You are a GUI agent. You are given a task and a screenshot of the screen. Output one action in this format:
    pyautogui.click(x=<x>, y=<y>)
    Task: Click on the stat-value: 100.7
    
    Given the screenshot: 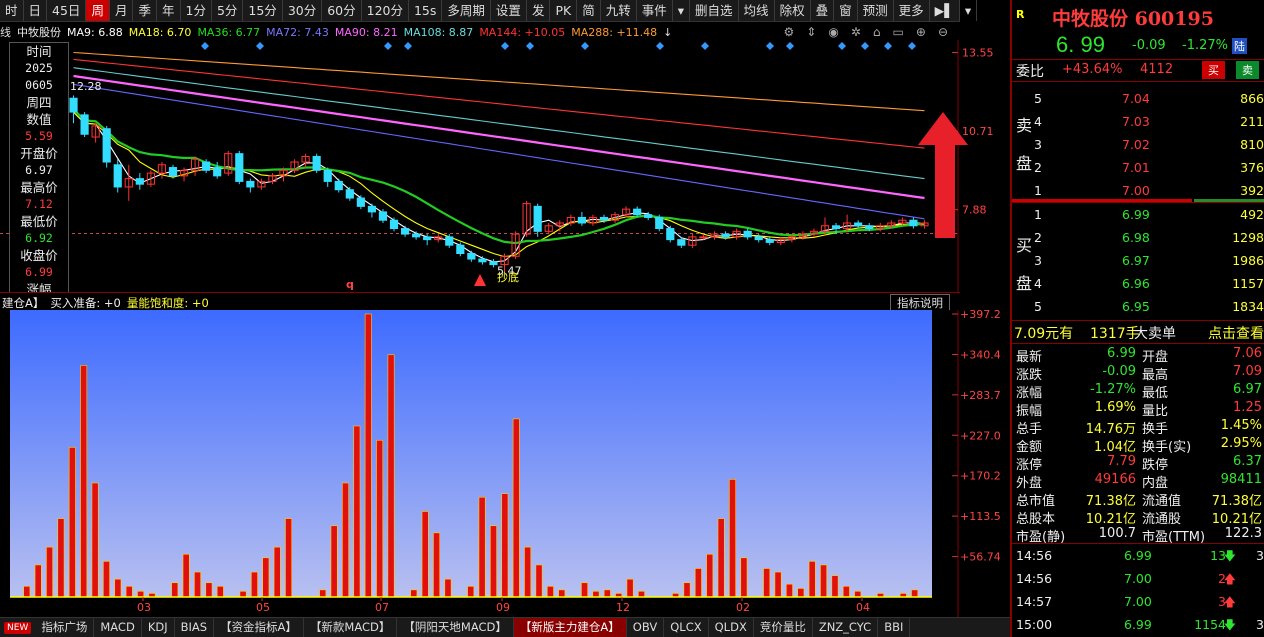 What is the action you would take?
    pyautogui.click(x=1117, y=533)
    